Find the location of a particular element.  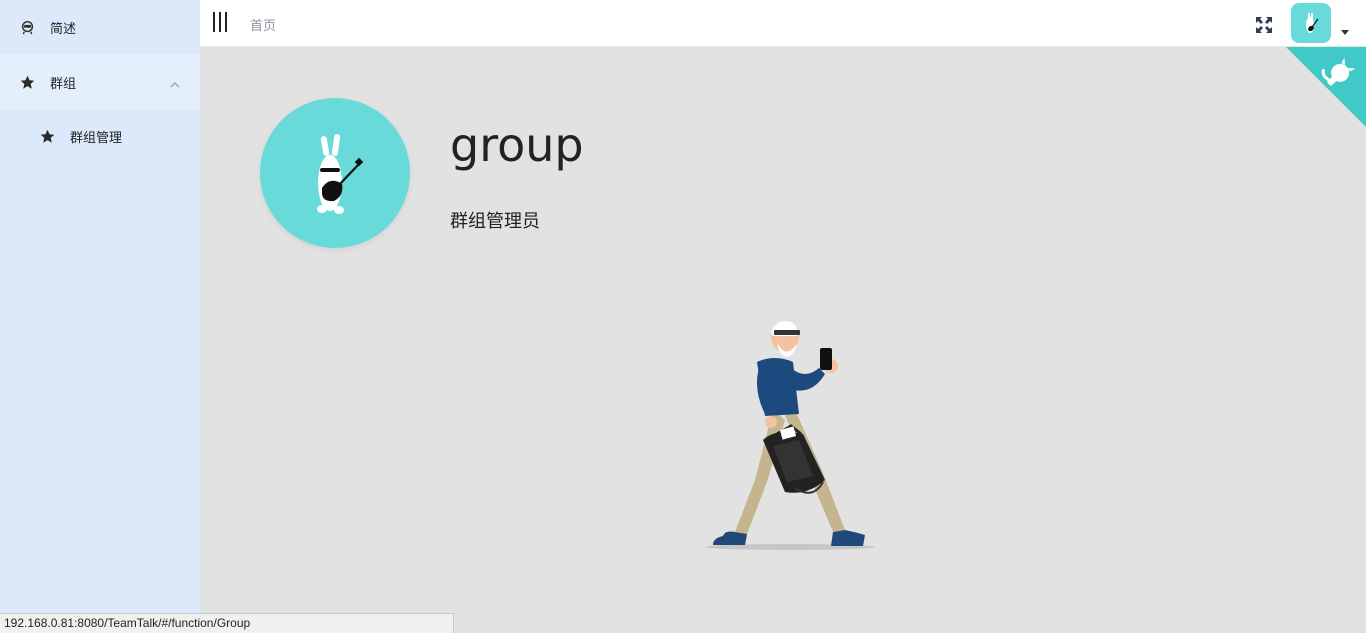

sidebar-item-group-manage: 群组管理 is located at coordinates (100, 136).